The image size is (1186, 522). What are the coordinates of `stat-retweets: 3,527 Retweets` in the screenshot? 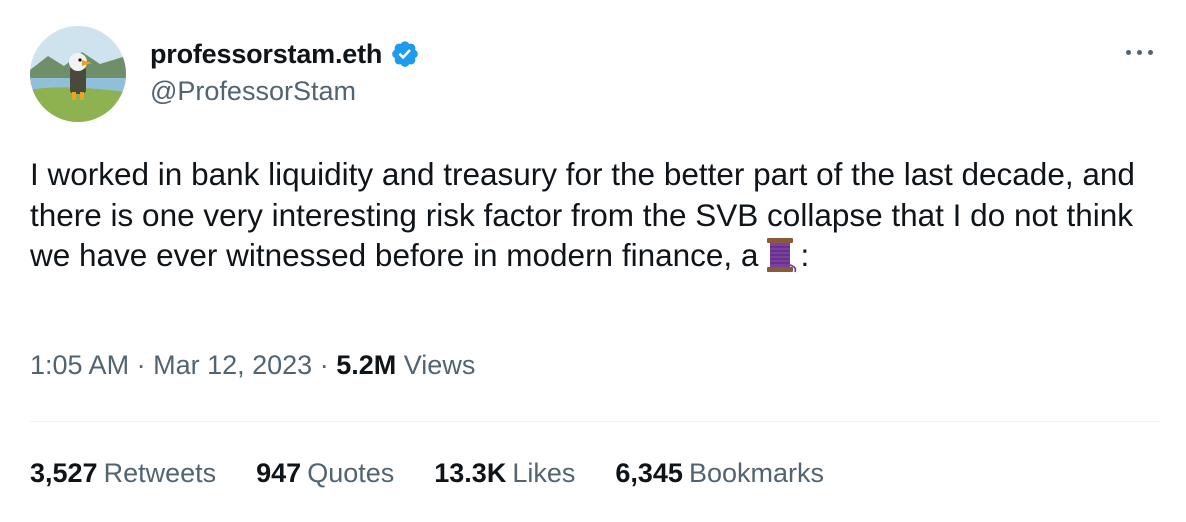 It's located at (123, 473).